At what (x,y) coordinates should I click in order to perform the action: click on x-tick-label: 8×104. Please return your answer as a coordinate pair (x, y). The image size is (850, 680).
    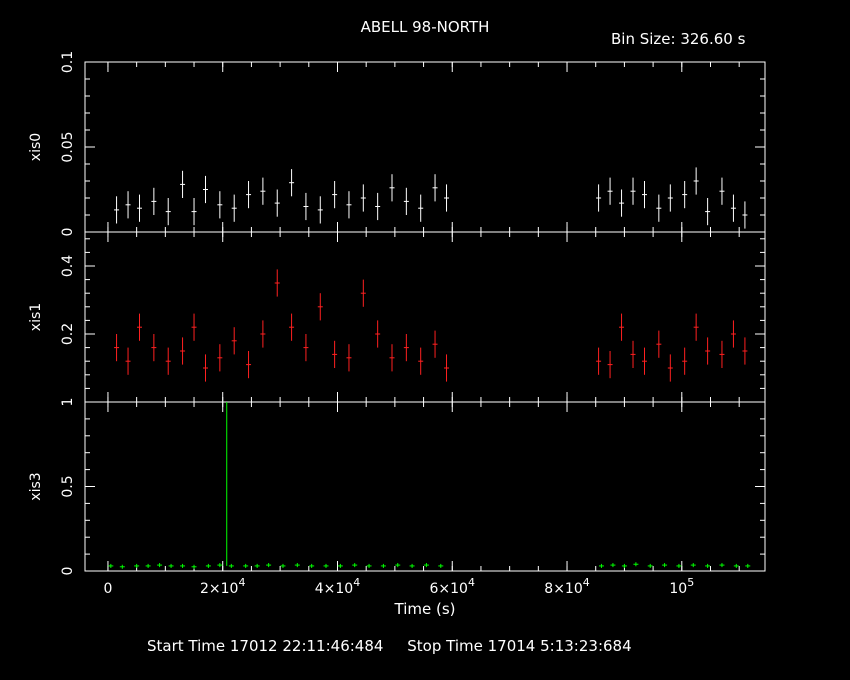
    Looking at the image, I should click on (566, 586).